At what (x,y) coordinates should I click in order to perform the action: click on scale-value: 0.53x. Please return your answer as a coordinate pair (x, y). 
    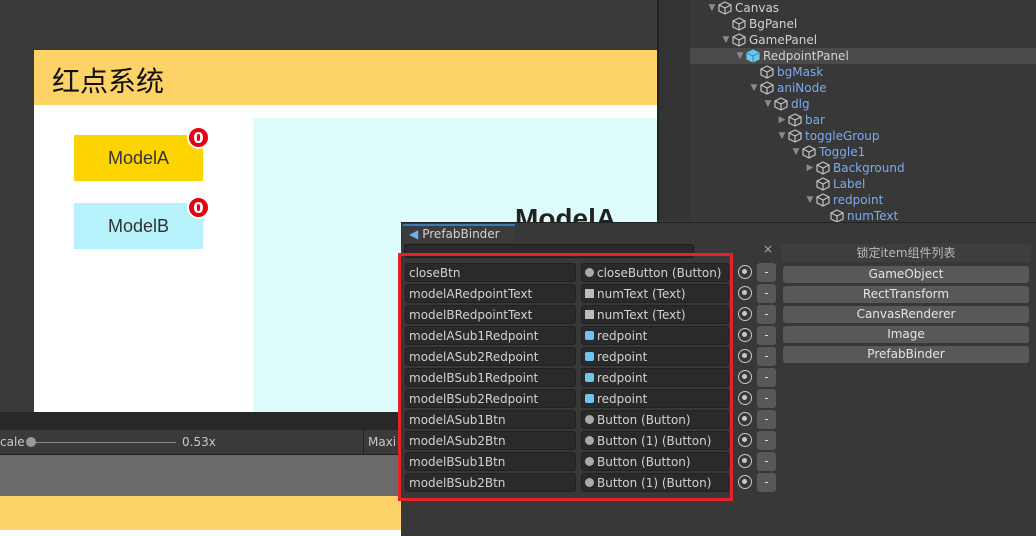
    Looking at the image, I should click on (199, 442).